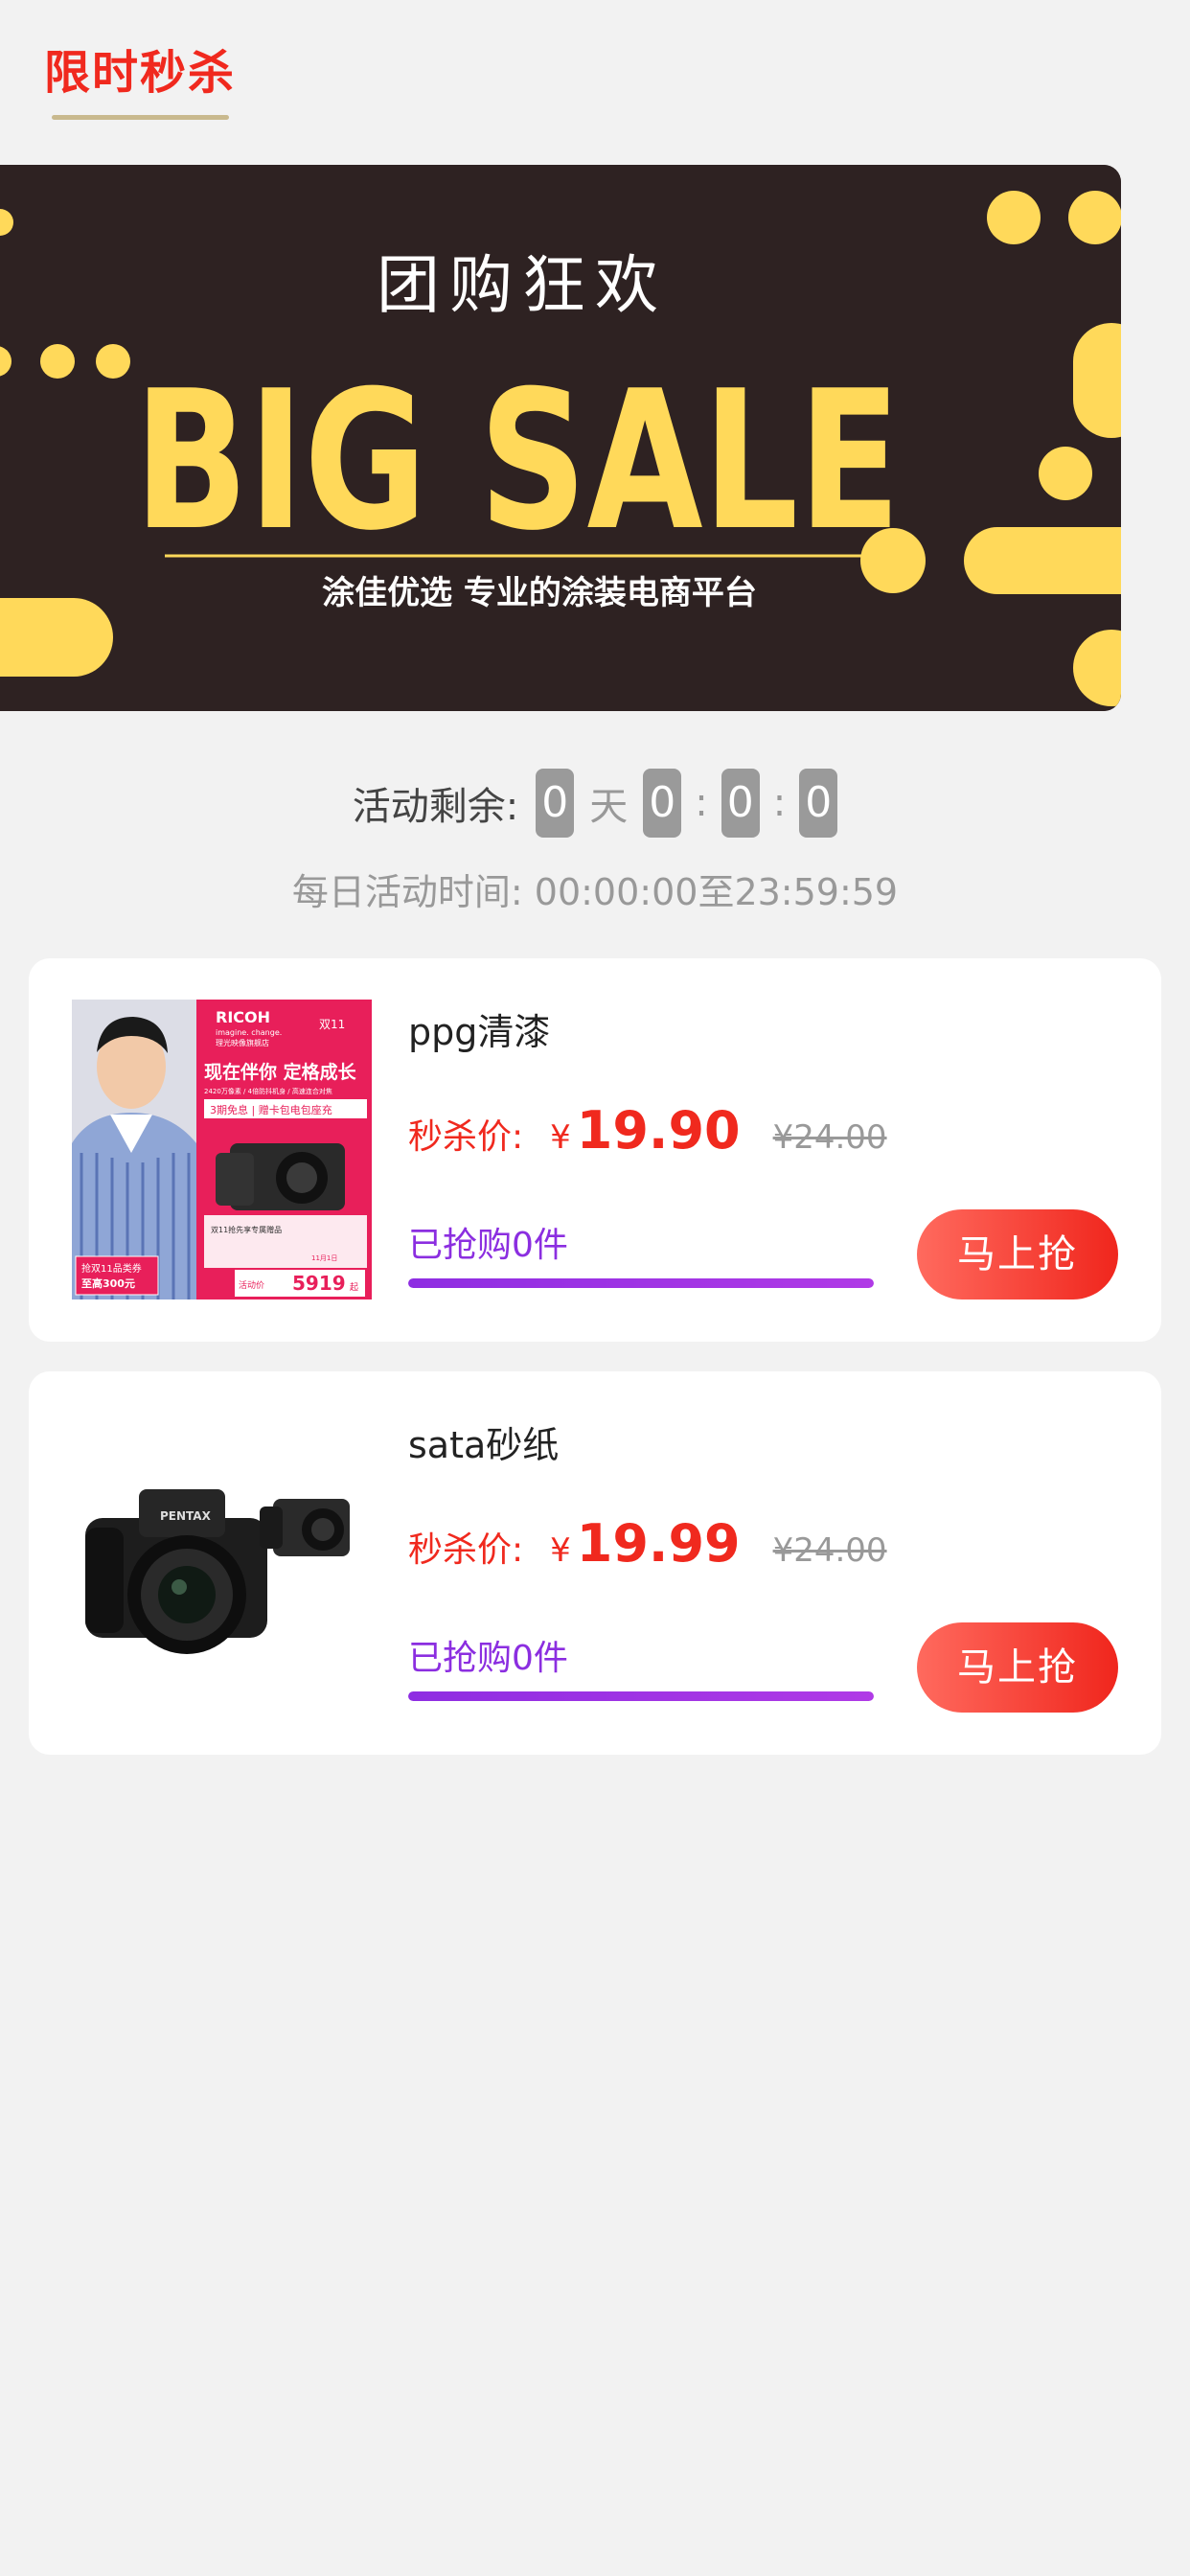 The height and width of the screenshot is (2576, 1190). Describe the element at coordinates (319, 1283) in the screenshot. I see `ad-price: 5919` at that location.